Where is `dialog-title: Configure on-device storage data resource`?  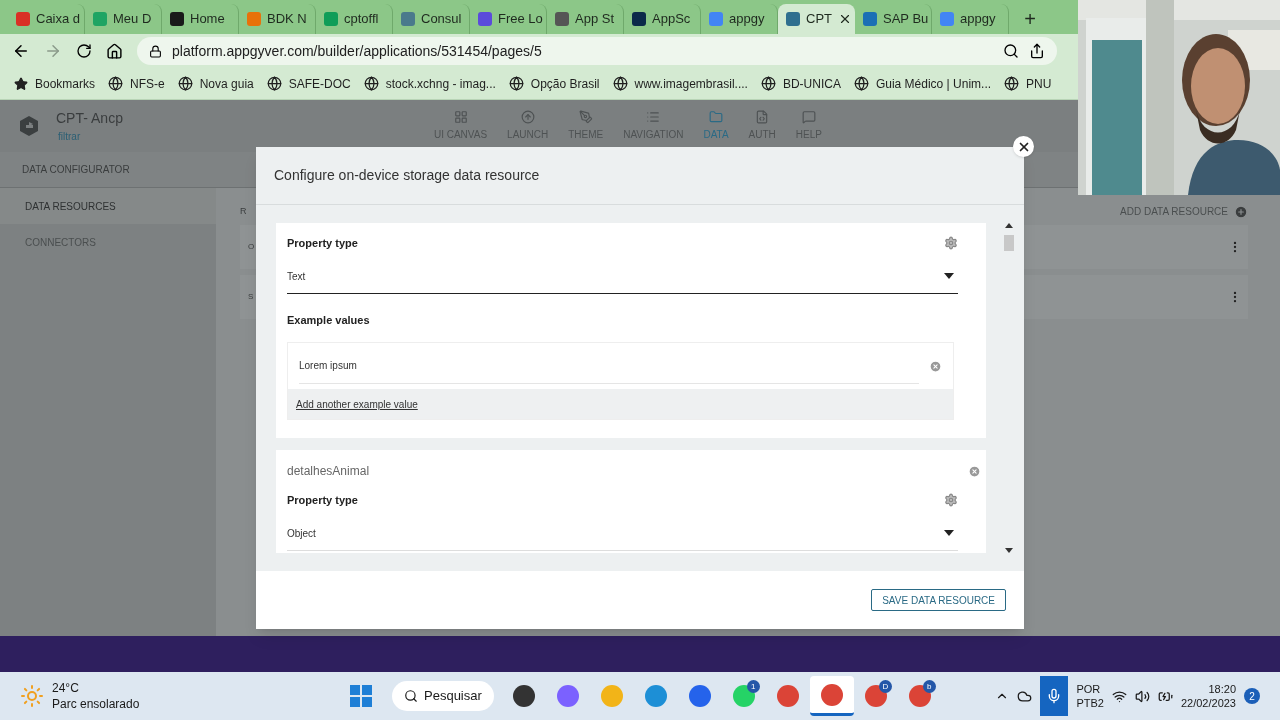 dialog-title: Configure on-device storage data resource is located at coordinates (407, 175).